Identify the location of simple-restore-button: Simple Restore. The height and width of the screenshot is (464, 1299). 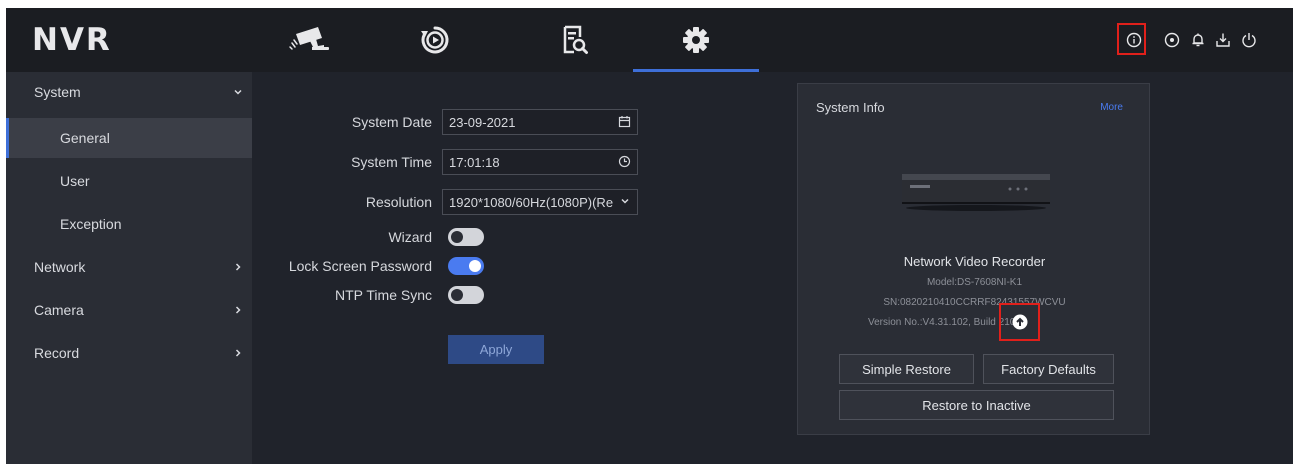
(906, 369).